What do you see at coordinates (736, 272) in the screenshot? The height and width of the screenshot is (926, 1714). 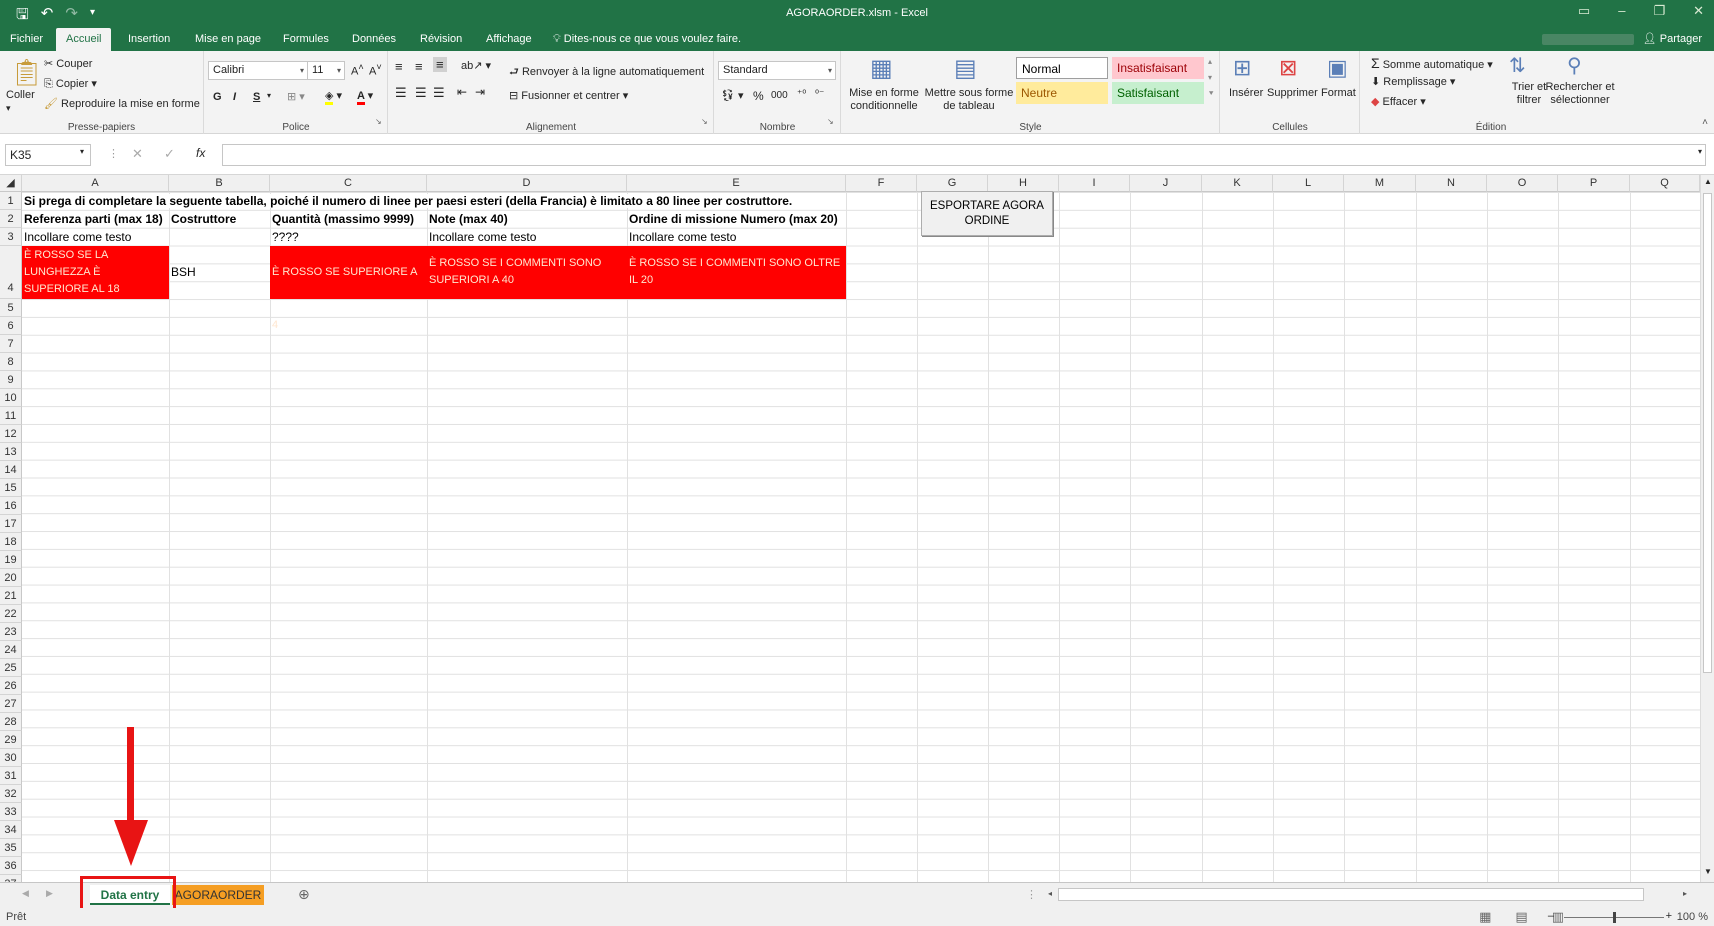 I see `cell-e4: È ROSSO SE I COMMENTI SONO OLTRE IL 20` at bounding box center [736, 272].